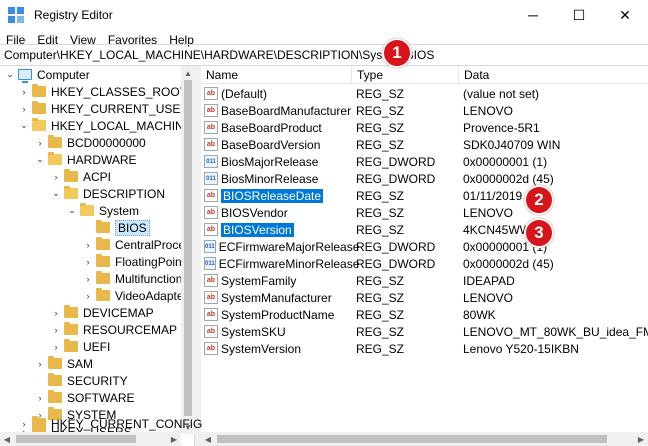  Describe the element at coordinates (107, 193) in the screenshot. I see `tree-item-description: ⌄ DESCRIPTION` at that location.